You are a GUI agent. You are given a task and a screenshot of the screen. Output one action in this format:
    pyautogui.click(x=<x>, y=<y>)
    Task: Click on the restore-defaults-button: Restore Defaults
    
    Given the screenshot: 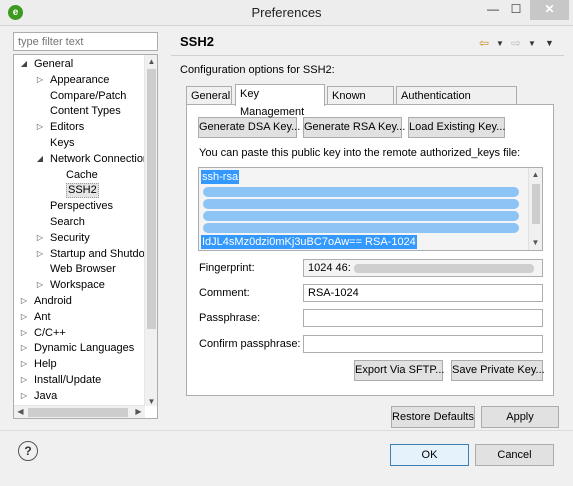 What is the action you would take?
    pyautogui.click(x=433, y=417)
    